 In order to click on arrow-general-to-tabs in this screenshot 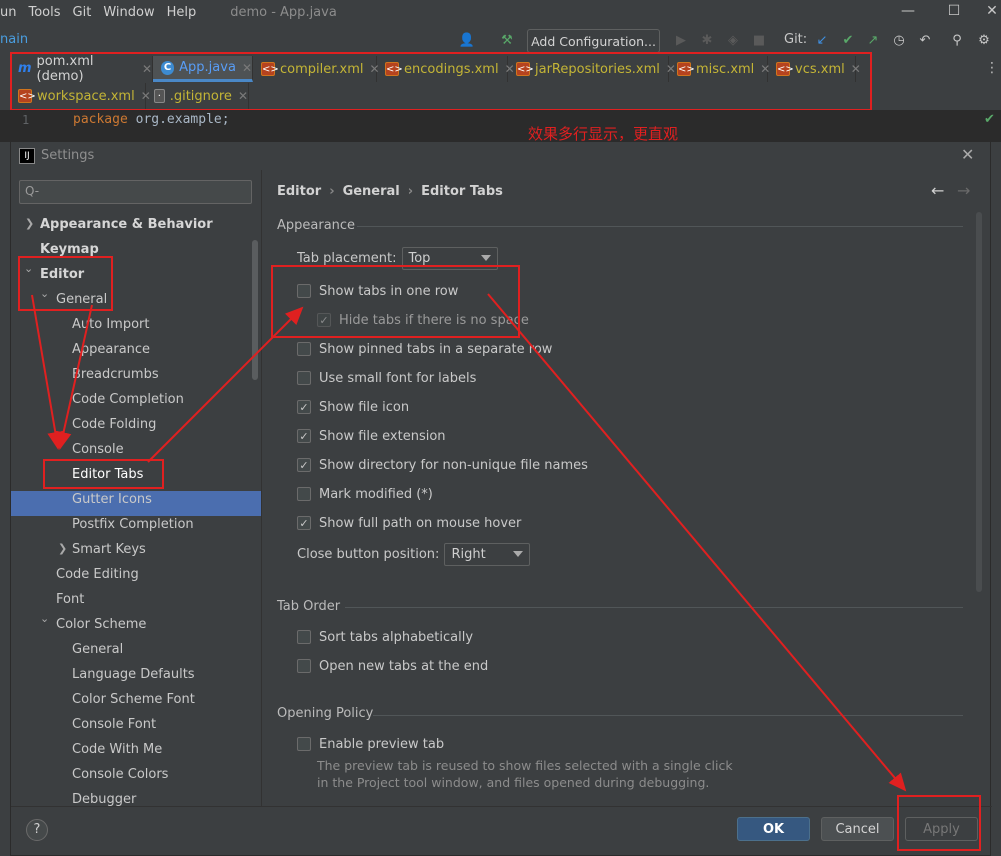, I will do `click(74, 377)`.